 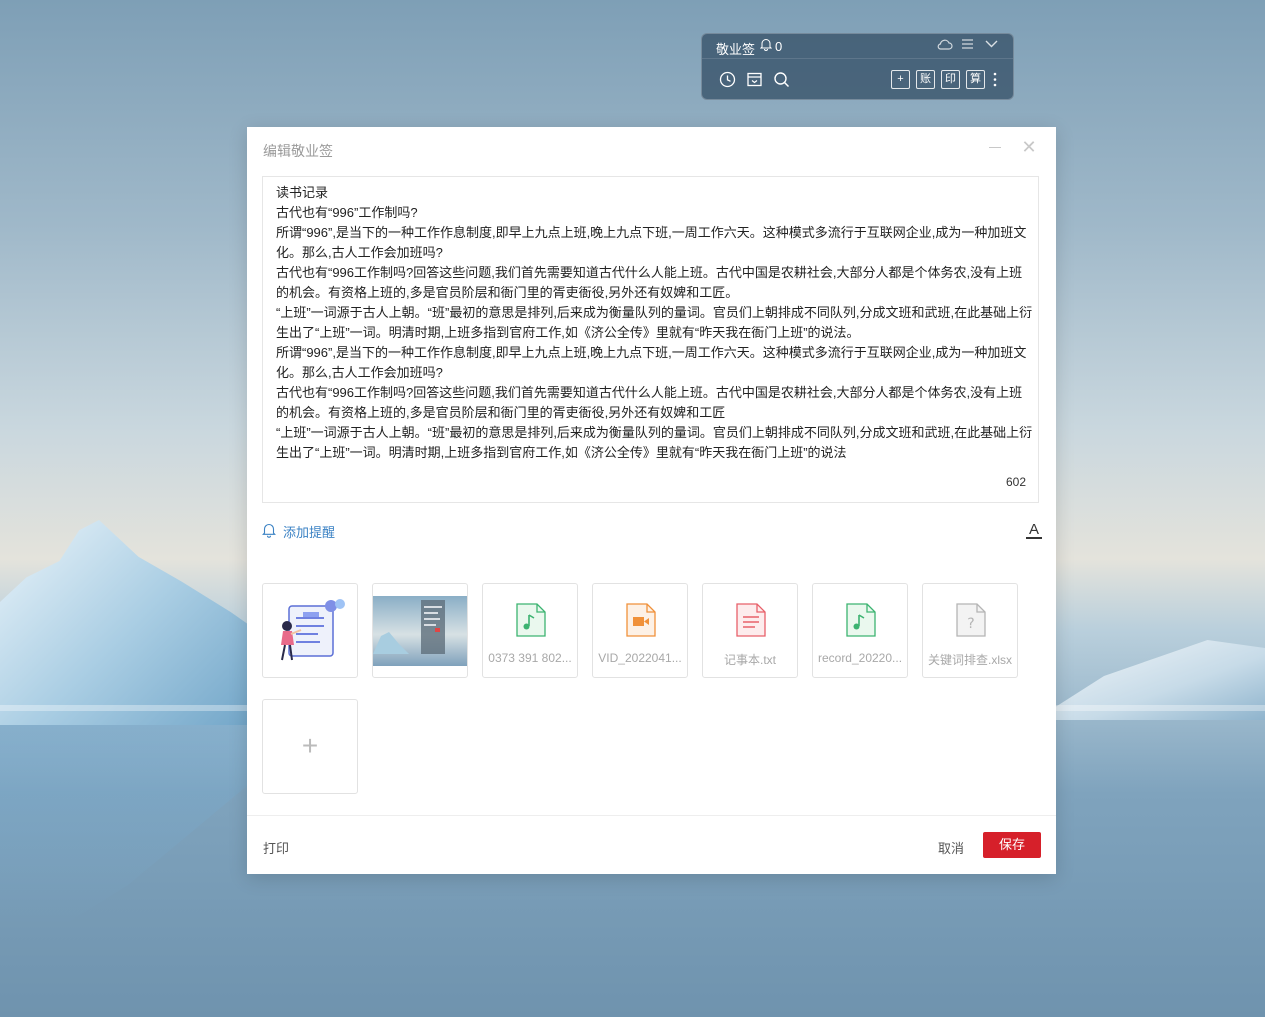 I want to click on attachment-image-illustration, so click(x=310, y=630).